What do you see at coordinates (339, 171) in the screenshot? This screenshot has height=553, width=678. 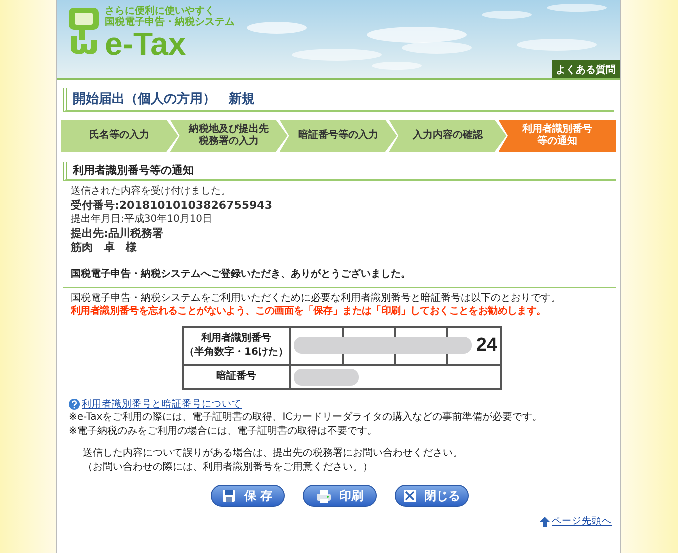 I see `section-title: 利用者識別番号等の通知` at bounding box center [339, 171].